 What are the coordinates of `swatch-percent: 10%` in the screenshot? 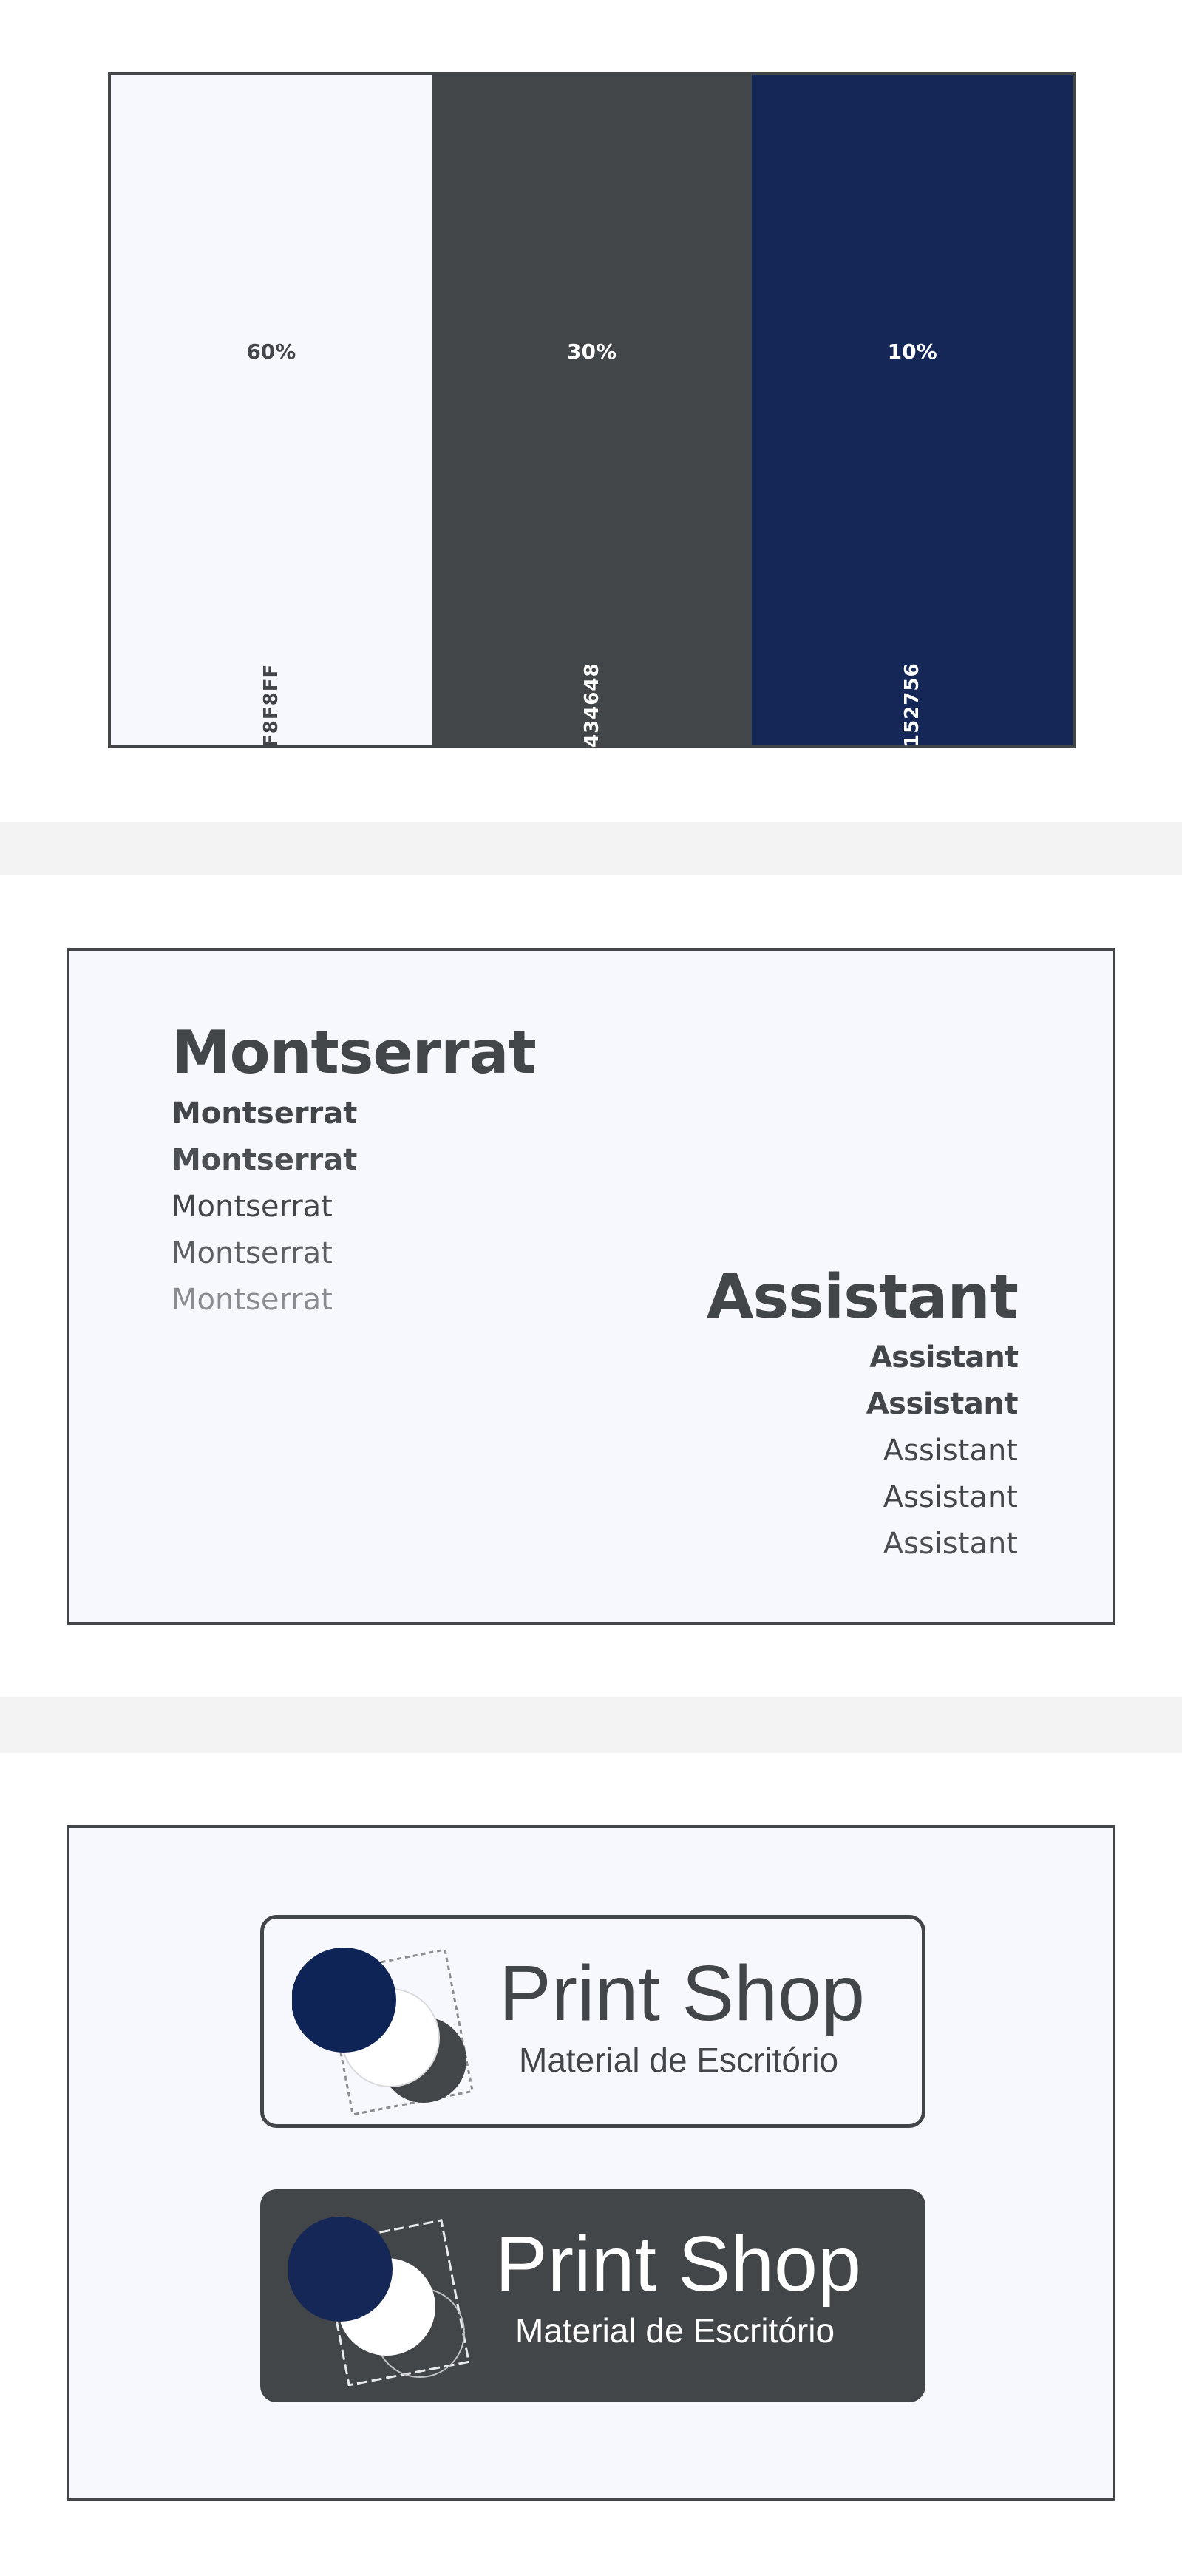 It's located at (912, 351).